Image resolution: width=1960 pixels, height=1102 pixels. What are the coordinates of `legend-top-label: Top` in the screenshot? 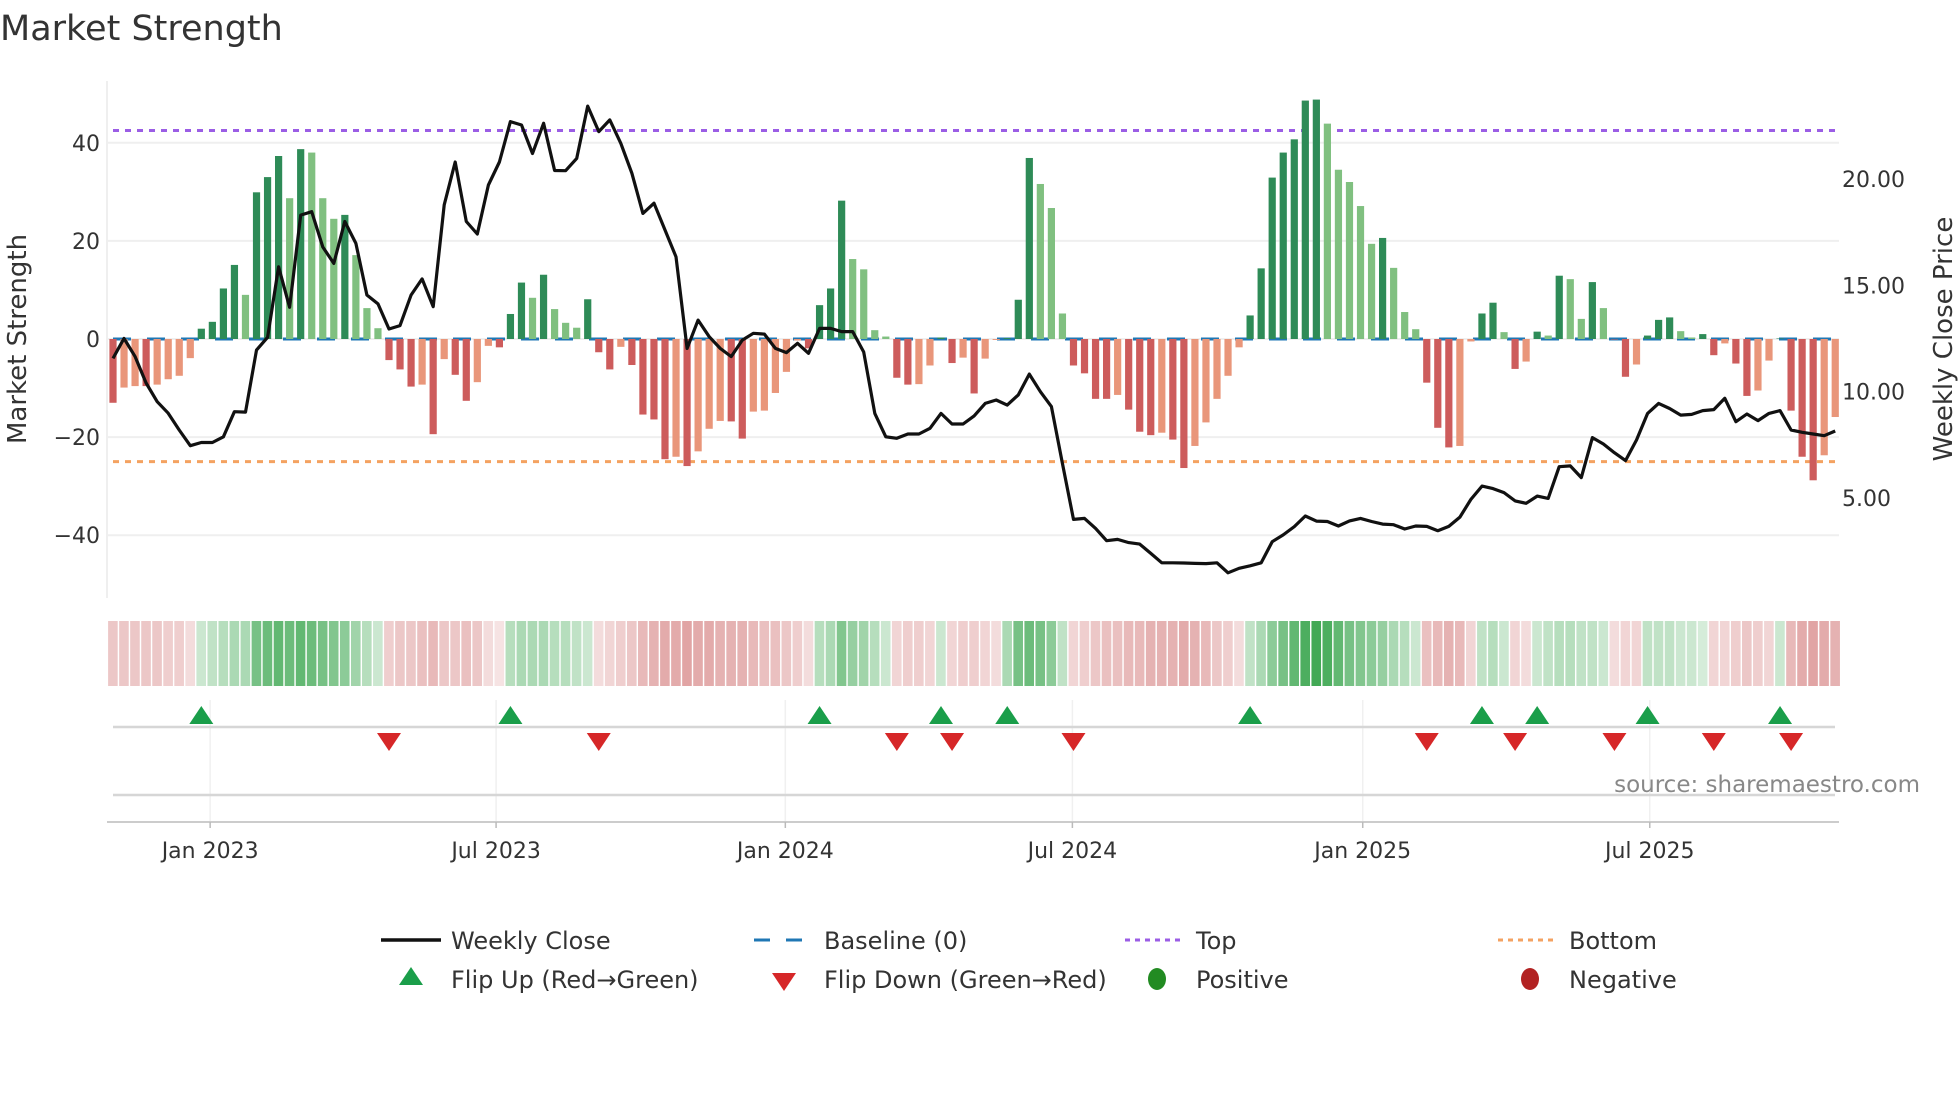 It's located at (1216, 941).